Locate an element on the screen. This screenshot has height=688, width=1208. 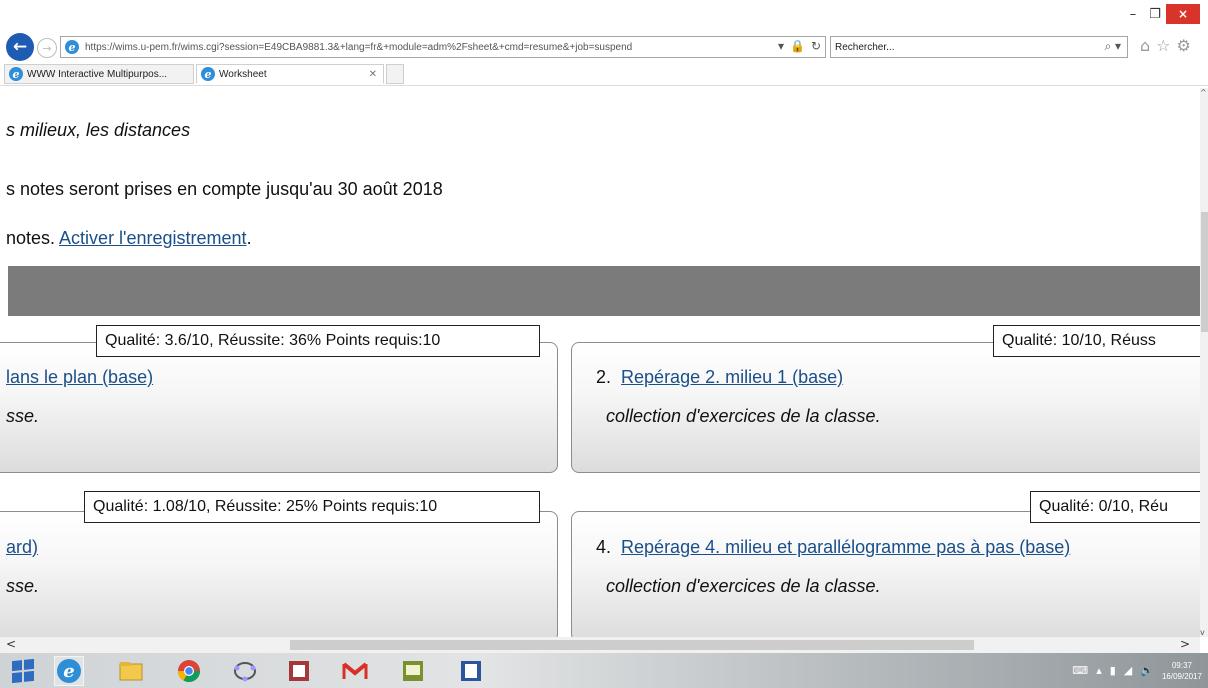
sheet-subtitle: s milieux, les distances is located at coordinates (98, 130).